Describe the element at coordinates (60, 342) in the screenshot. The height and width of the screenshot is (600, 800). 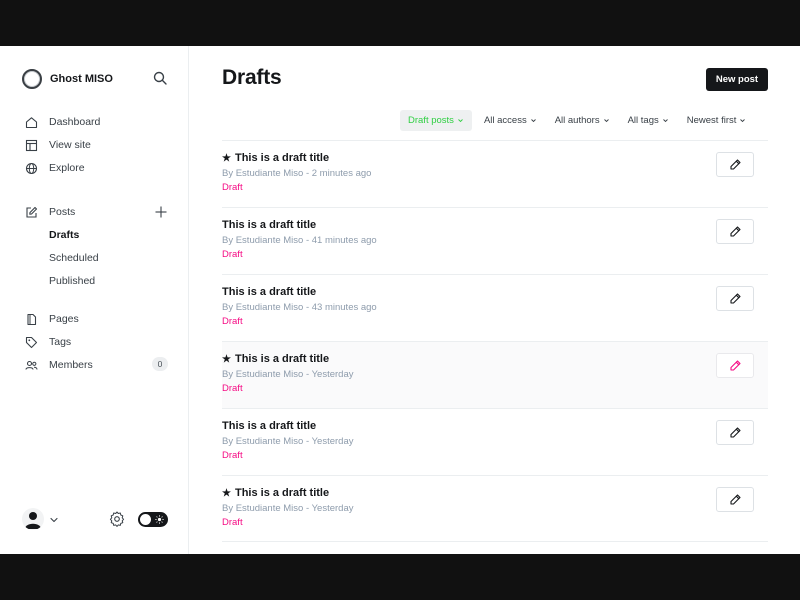
I see `sidebar-item-label: Tags` at that location.